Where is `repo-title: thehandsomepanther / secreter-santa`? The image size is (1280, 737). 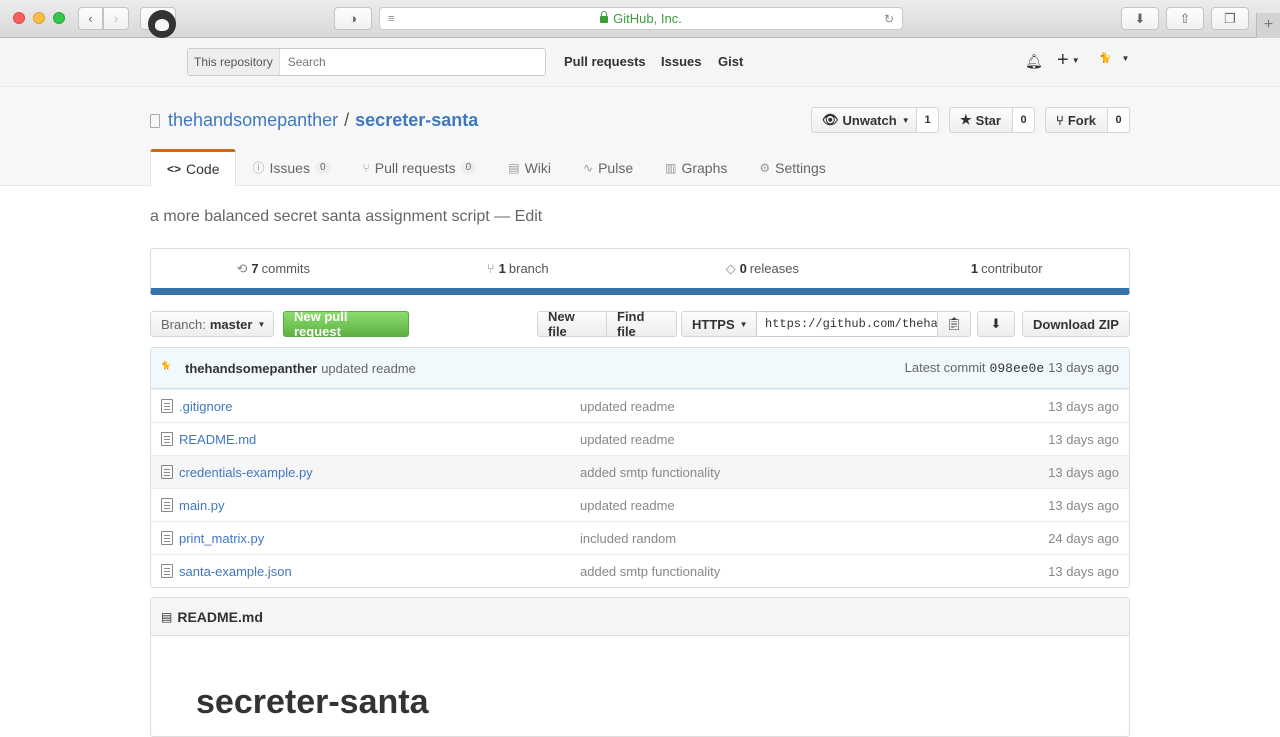
repo-title: thehandsomepanther / secreter-santa is located at coordinates (314, 120).